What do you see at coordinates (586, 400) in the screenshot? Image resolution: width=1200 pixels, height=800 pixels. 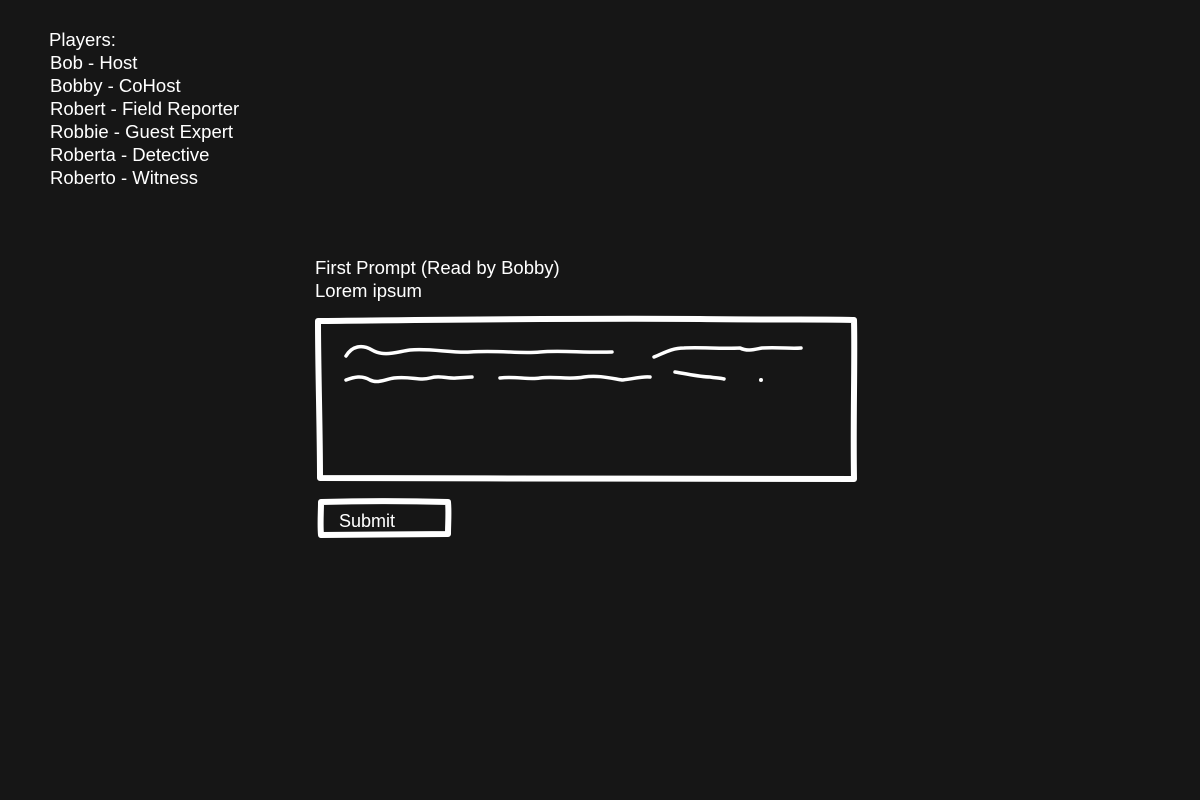 I see `answer-textarea` at bounding box center [586, 400].